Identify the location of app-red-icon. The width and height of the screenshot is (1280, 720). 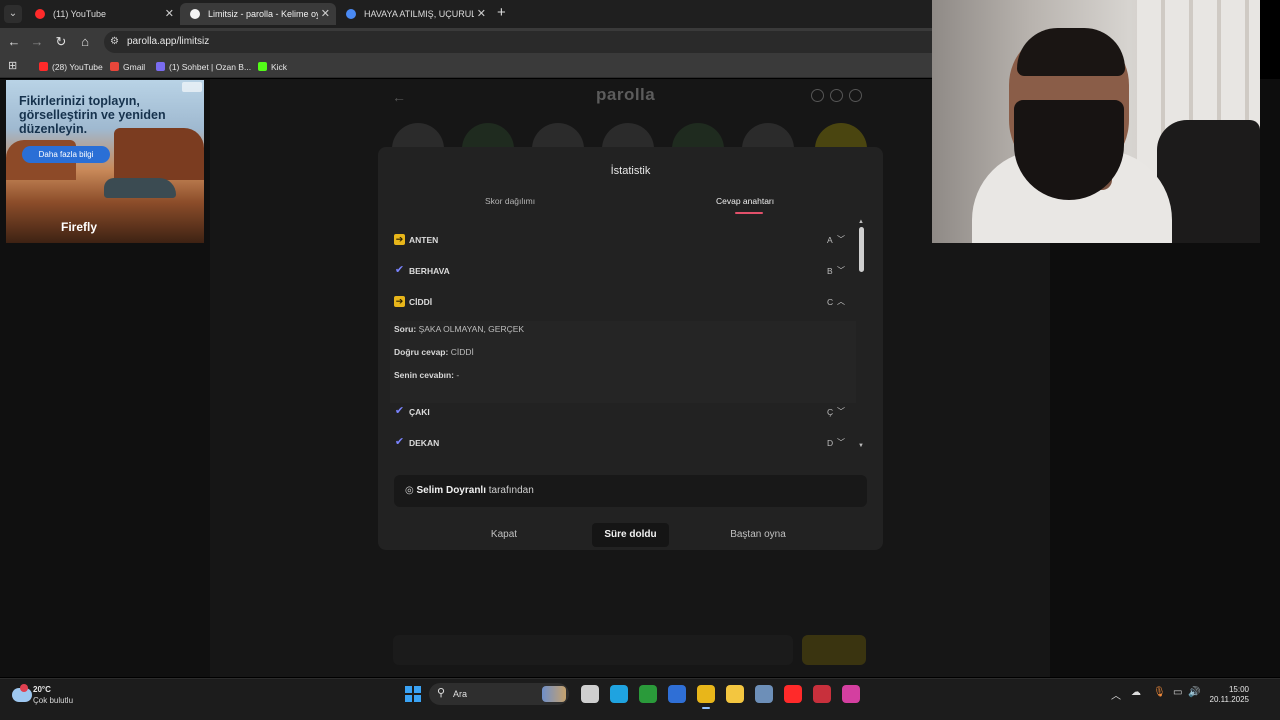
(822, 694).